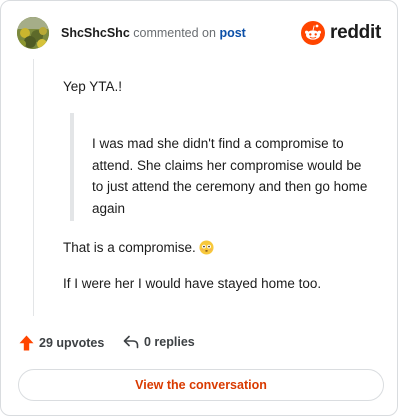 The image size is (400, 418). I want to click on reddit-wordmark: reddit, so click(355, 32).